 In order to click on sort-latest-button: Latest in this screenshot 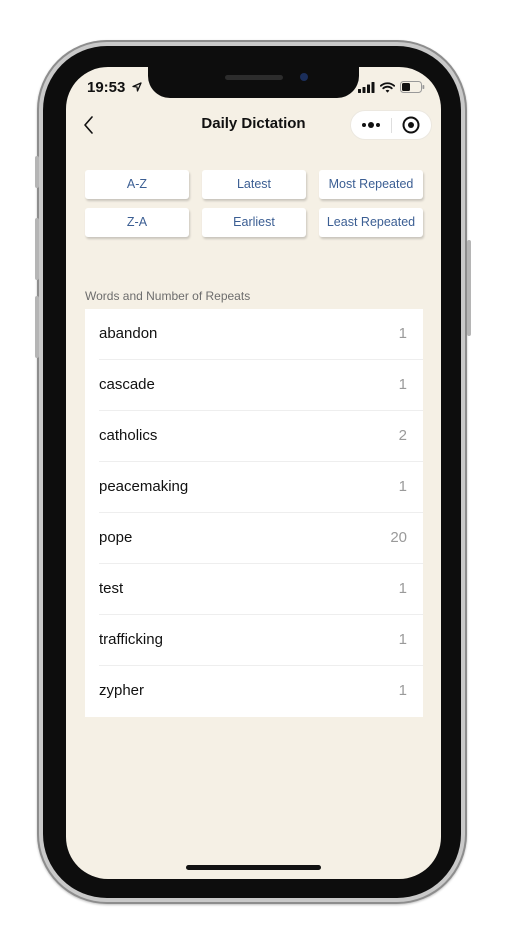, I will do `click(254, 184)`.